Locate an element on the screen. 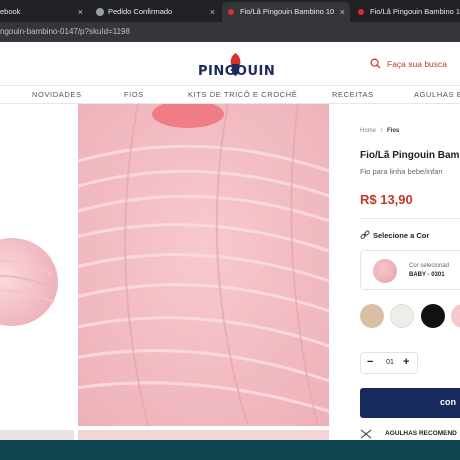 This screenshot has height=460, width=460. breadcrumb-home: Home is located at coordinates (368, 131).